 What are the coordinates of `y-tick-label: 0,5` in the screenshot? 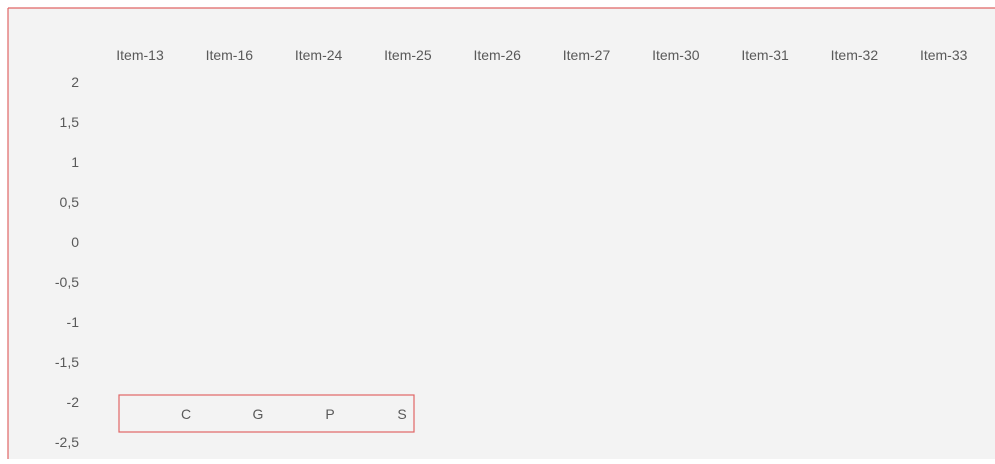 It's located at (70, 202).